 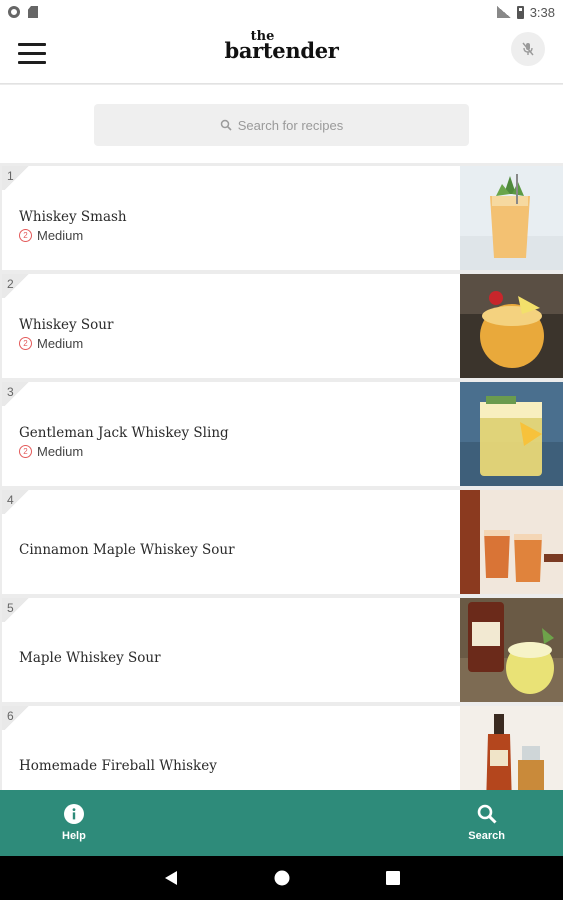 I want to click on back-icon, so click(x=171, y=878).